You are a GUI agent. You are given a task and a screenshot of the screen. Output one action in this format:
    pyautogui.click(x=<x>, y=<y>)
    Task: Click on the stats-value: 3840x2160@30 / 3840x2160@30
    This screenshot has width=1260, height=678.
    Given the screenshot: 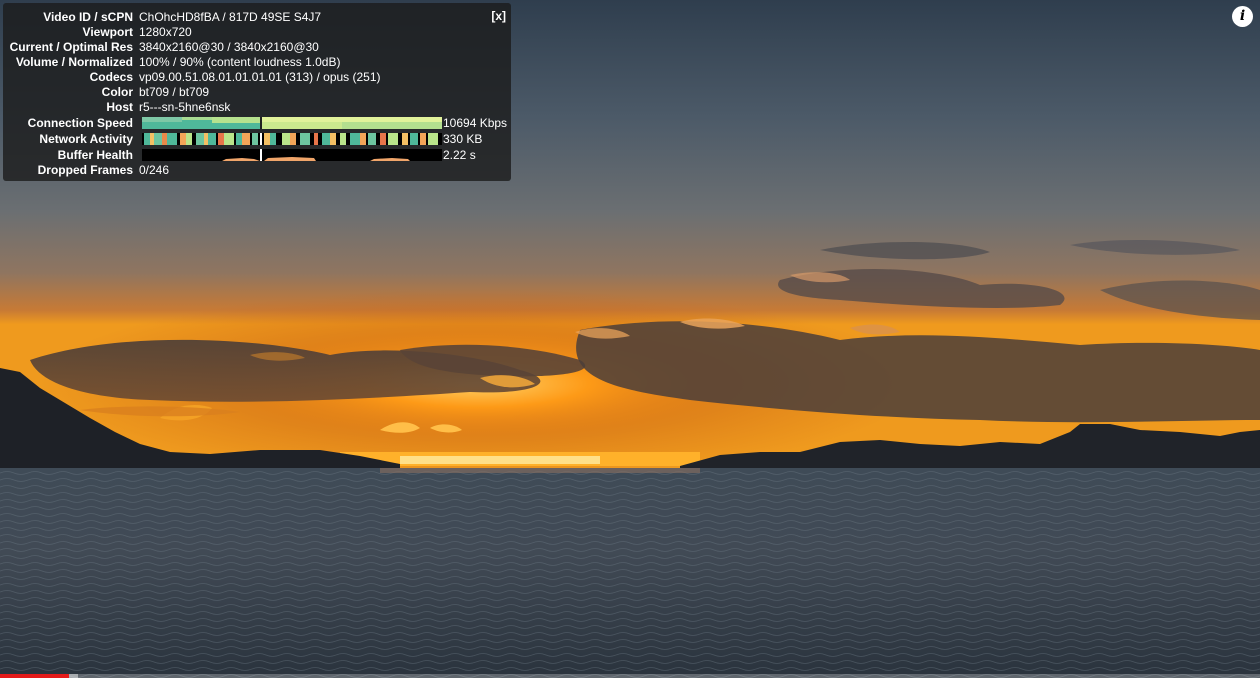 What is the action you would take?
    pyautogui.click(x=229, y=47)
    